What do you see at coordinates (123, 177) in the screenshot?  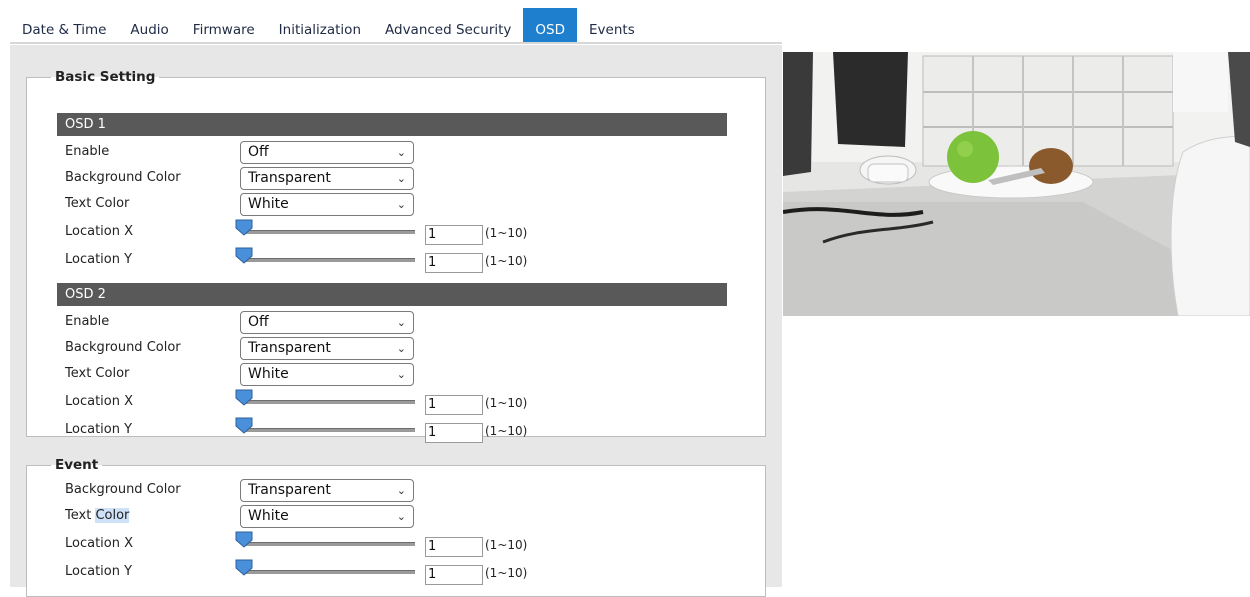 I see `osd1-bg-label: Background Color` at bounding box center [123, 177].